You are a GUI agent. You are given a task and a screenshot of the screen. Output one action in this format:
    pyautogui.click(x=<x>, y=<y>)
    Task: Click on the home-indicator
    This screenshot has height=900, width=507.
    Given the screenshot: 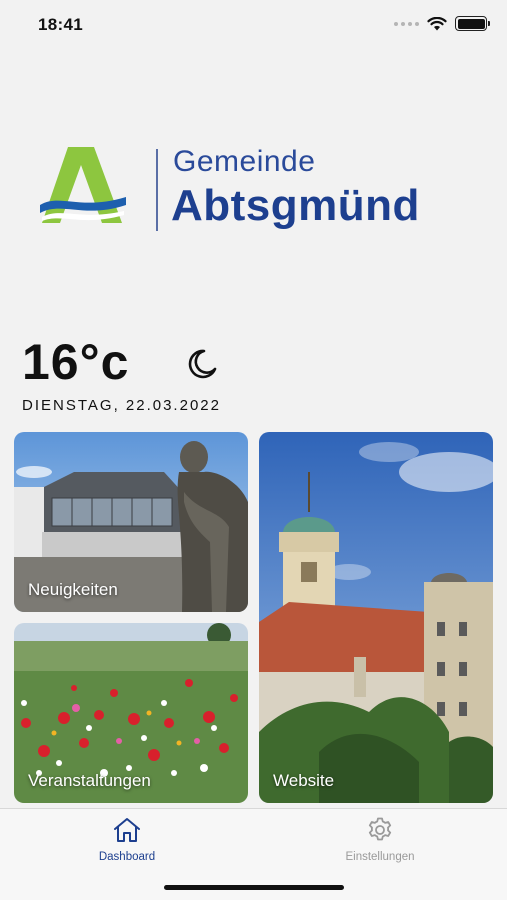 What is the action you would take?
    pyautogui.click(x=254, y=887)
    